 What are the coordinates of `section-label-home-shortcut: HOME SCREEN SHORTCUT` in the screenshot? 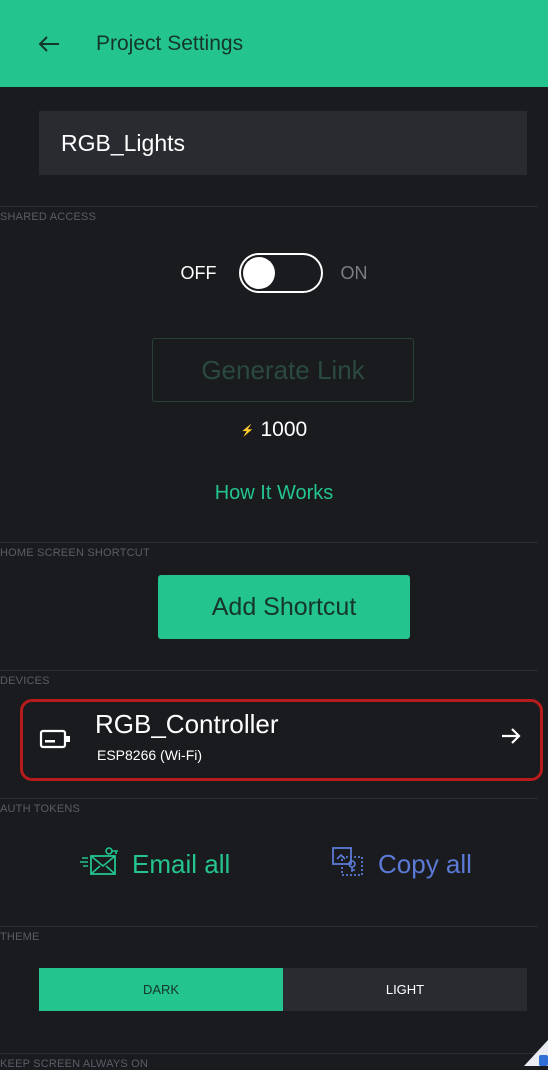 It's located at (75, 553).